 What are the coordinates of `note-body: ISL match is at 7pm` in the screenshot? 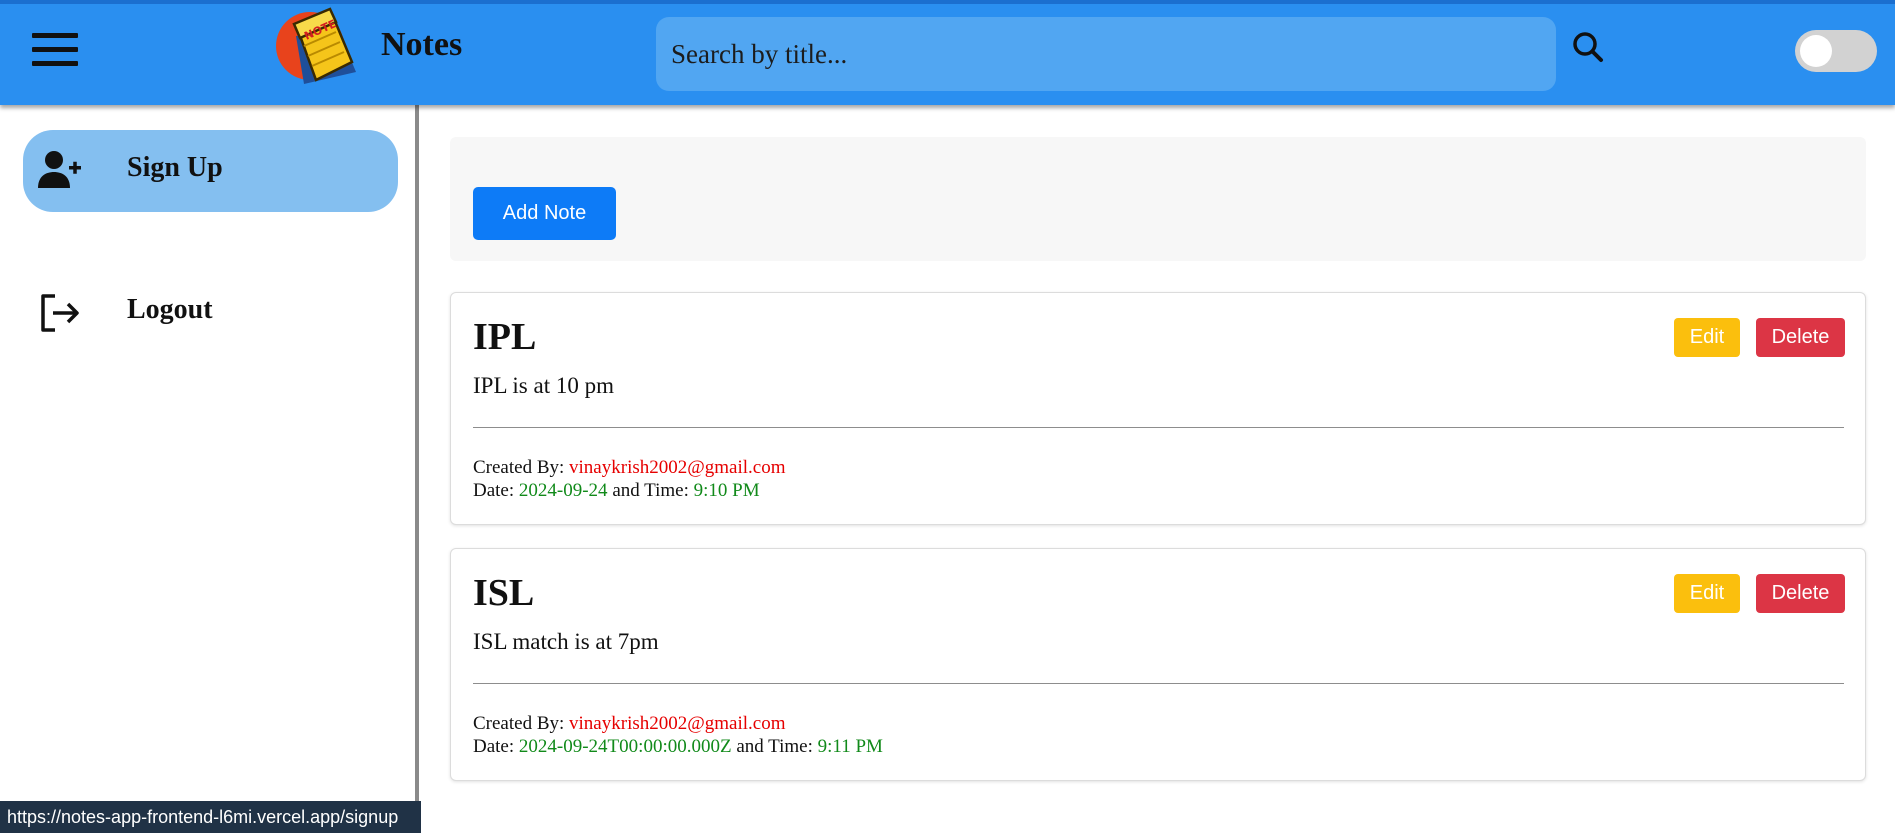 It's located at (566, 641).